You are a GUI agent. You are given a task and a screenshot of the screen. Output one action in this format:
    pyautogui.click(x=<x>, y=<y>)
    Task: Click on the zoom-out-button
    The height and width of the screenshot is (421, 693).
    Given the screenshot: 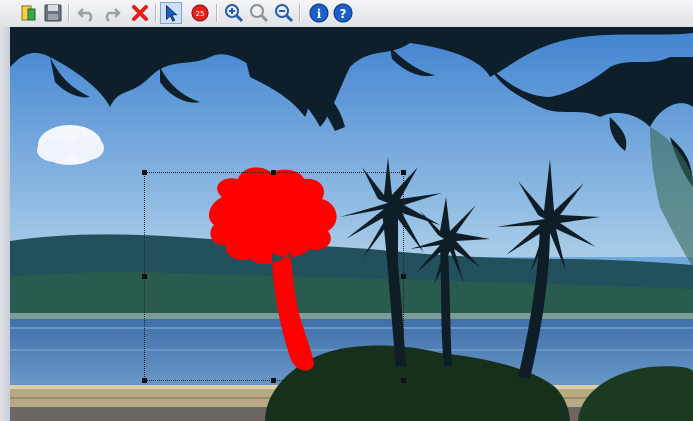 What is the action you would take?
    pyautogui.click(x=284, y=13)
    